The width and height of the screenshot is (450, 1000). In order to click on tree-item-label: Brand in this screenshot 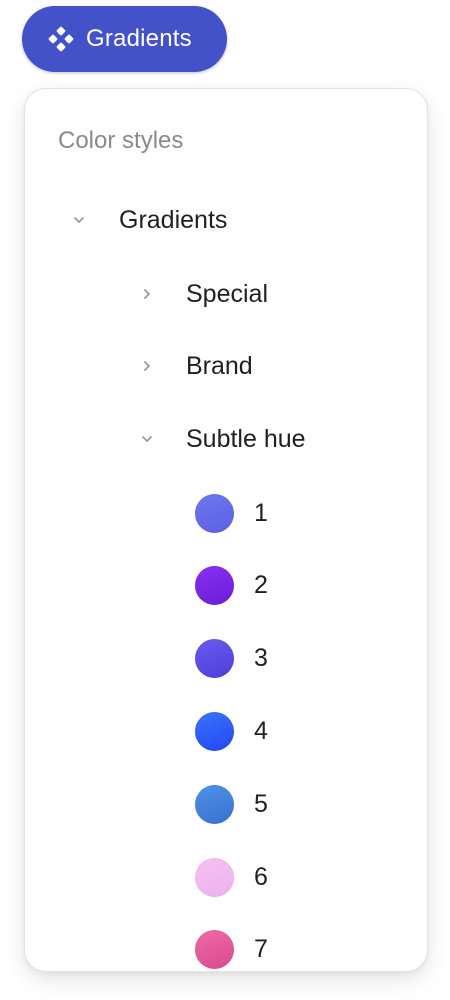, I will do `click(219, 365)`.